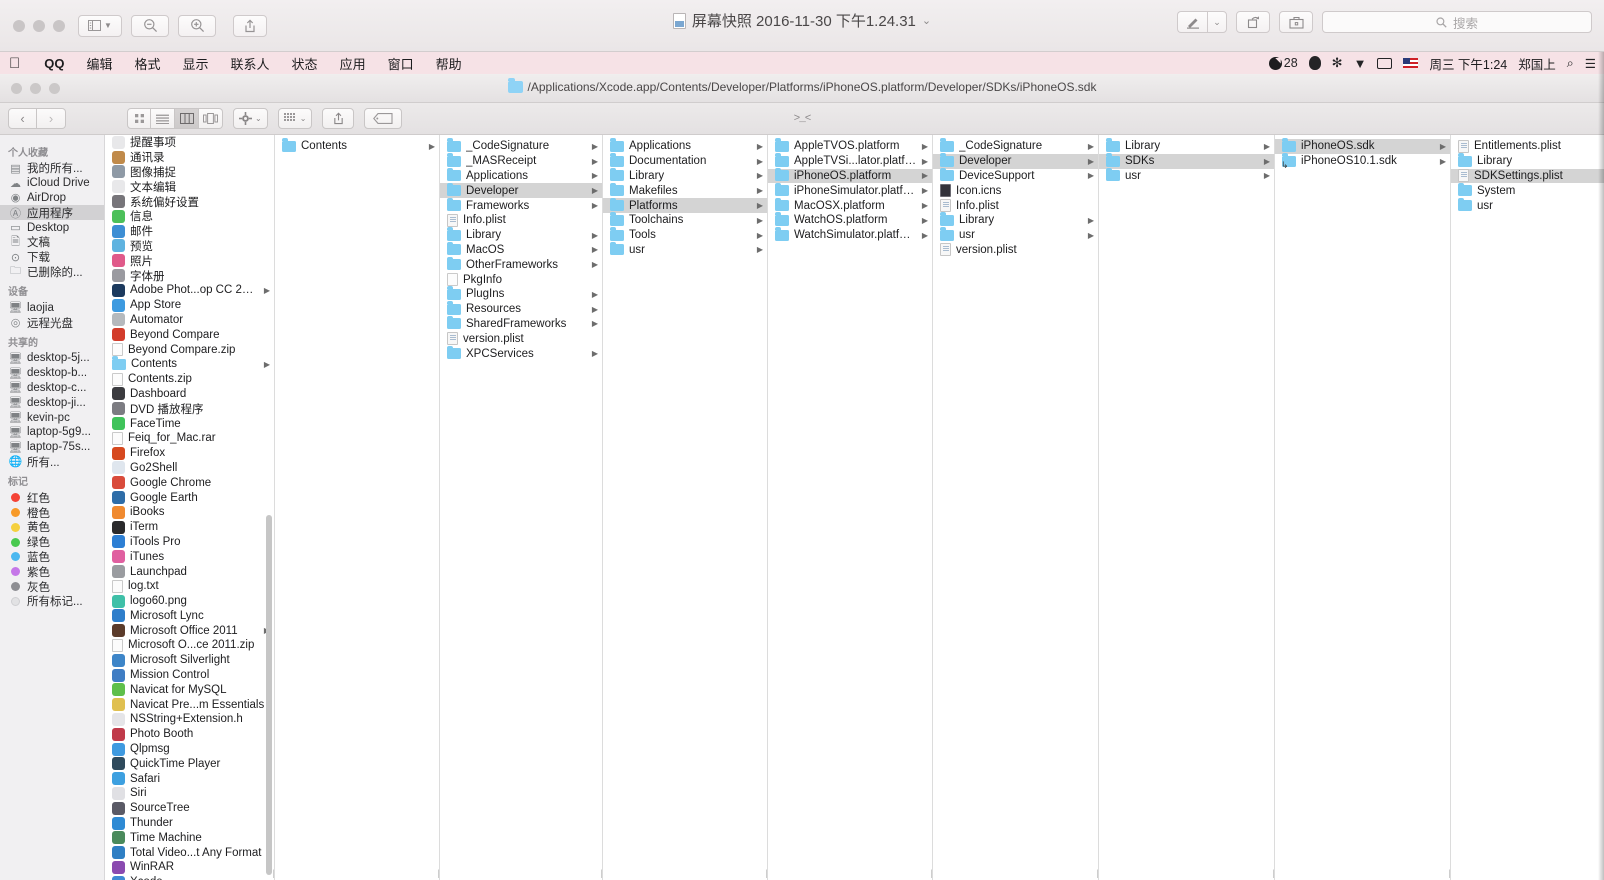  Describe the element at coordinates (189, 453) in the screenshot. I see `column-row: Firefox` at that location.